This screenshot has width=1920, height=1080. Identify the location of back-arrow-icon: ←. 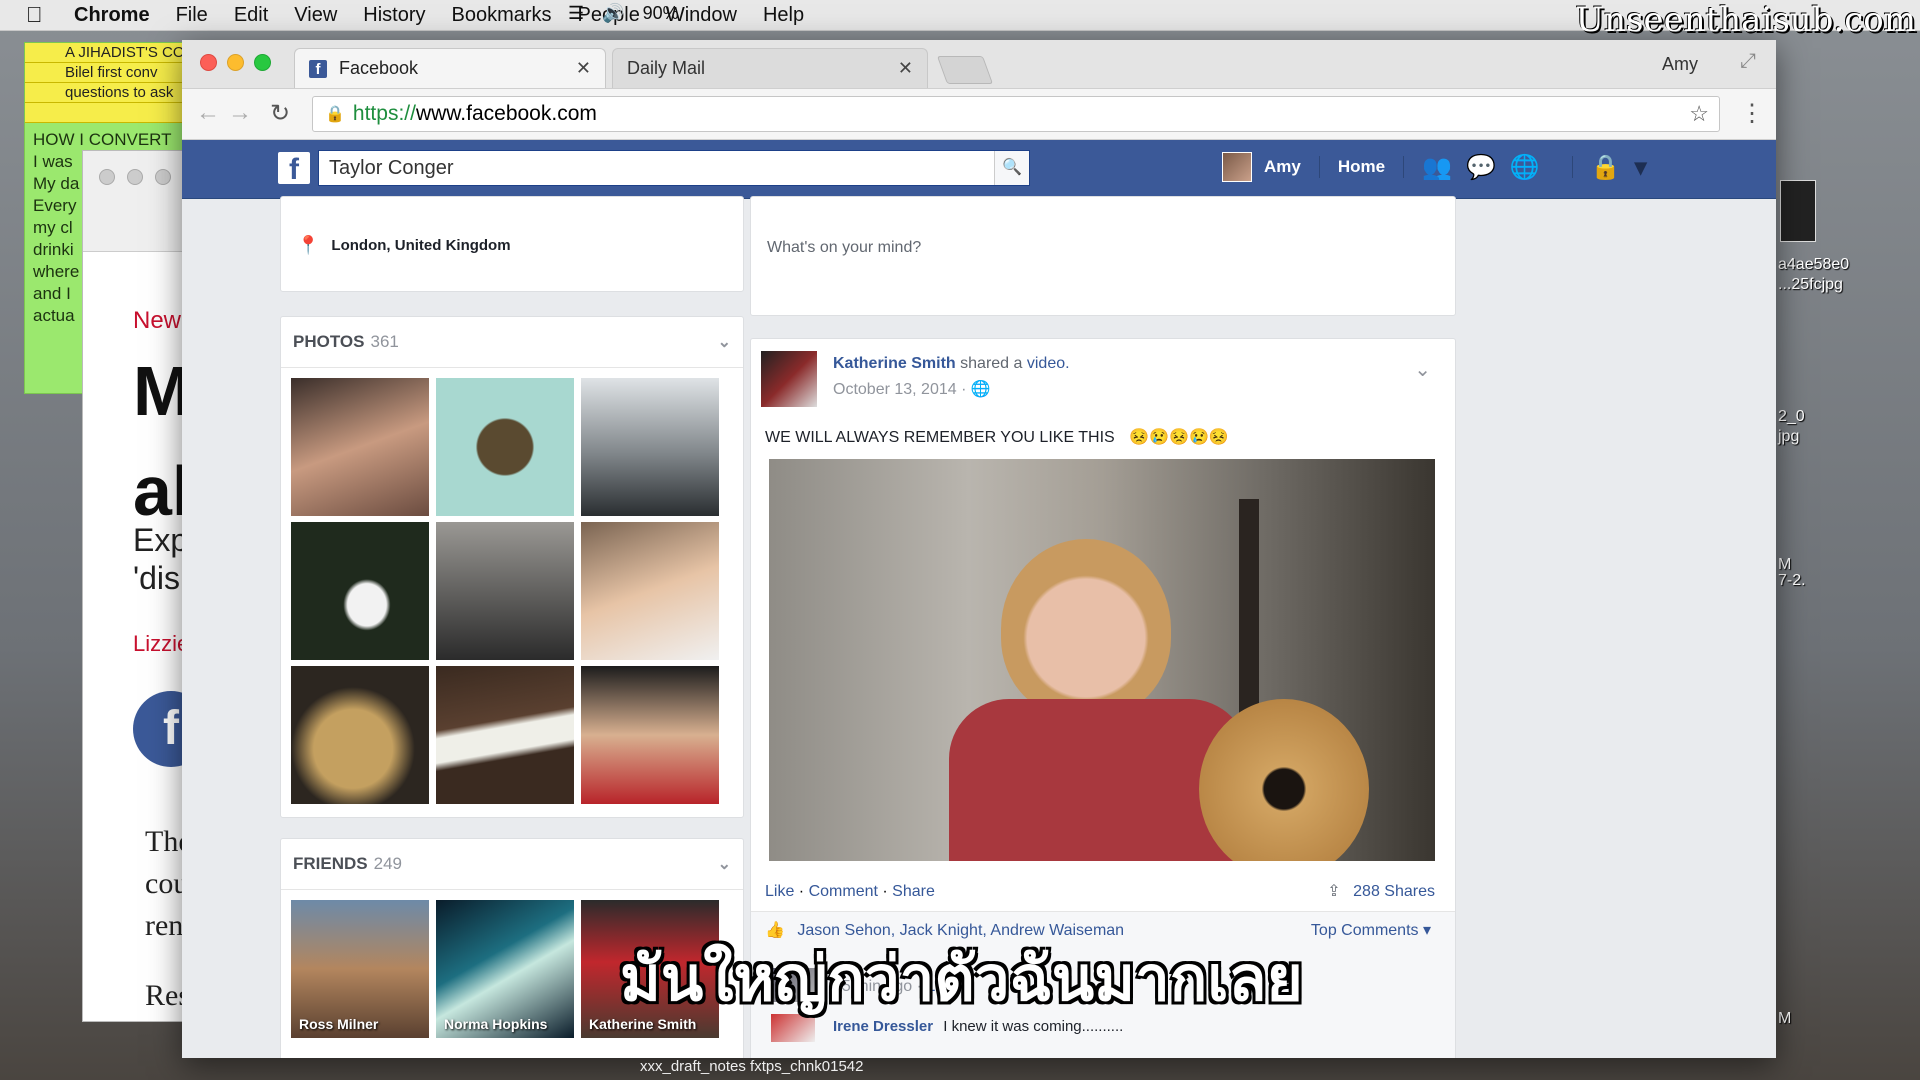
(208, 113).